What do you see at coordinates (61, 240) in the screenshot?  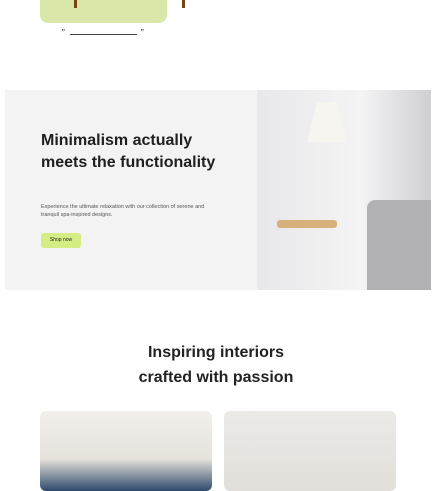 I see `shop-now-button: Shop now` at bounding box center [61, 240].